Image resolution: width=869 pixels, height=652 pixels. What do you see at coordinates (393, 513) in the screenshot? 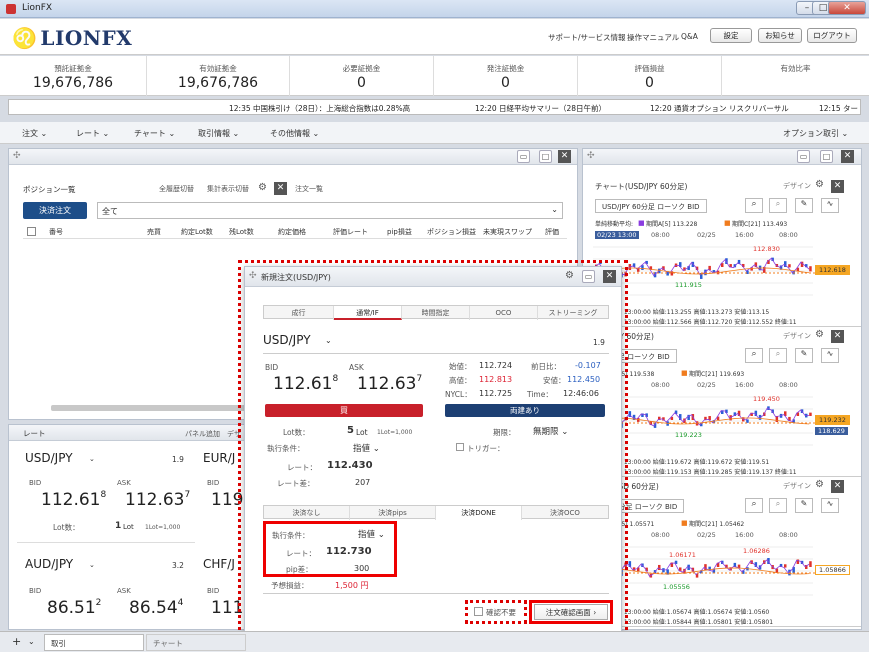
I see `tab-settle-pips: 決済pips` at bounding box center [393, 513].